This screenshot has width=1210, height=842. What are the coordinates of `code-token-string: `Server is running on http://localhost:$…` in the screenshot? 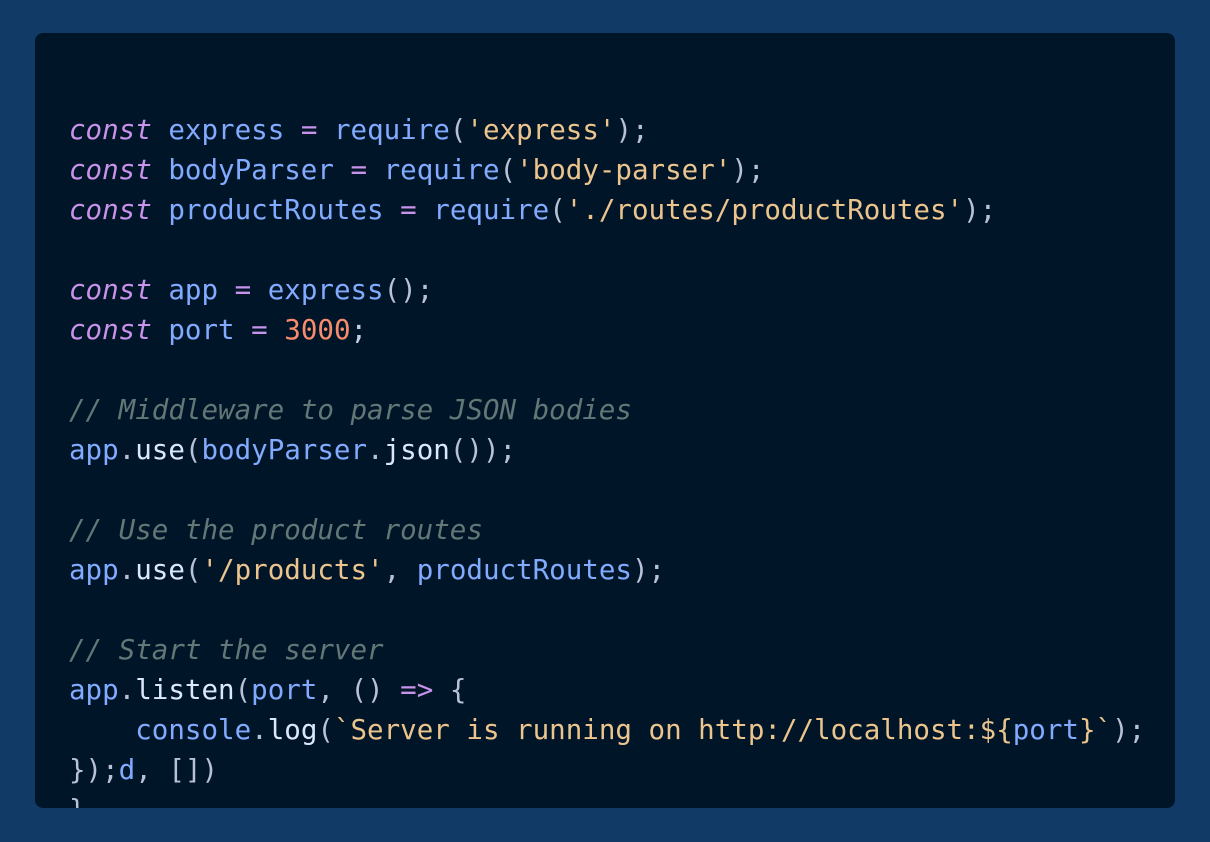 It's located at (673, 730).